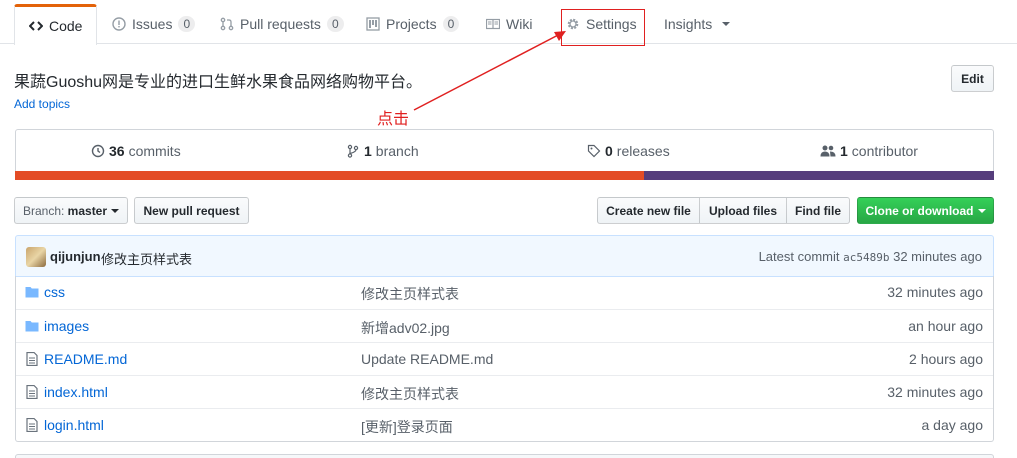 This screenshot has width=1017, height=458. I want to click on history-icon, so click(98, 151).